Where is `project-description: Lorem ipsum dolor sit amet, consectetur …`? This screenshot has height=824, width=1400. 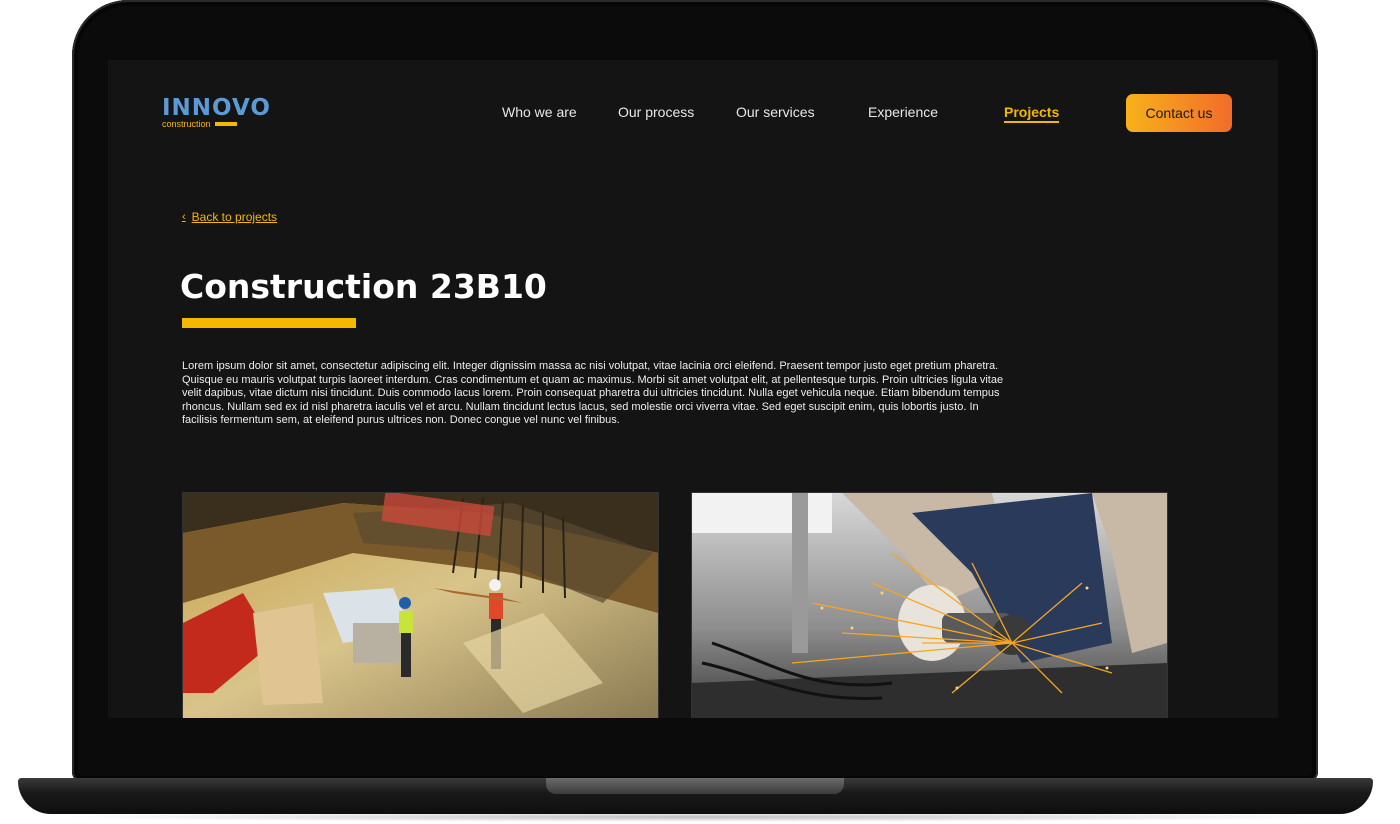
project-description: Lorem ipsum dolor sit amet, consectetur … is located at coordinates (593, 393).